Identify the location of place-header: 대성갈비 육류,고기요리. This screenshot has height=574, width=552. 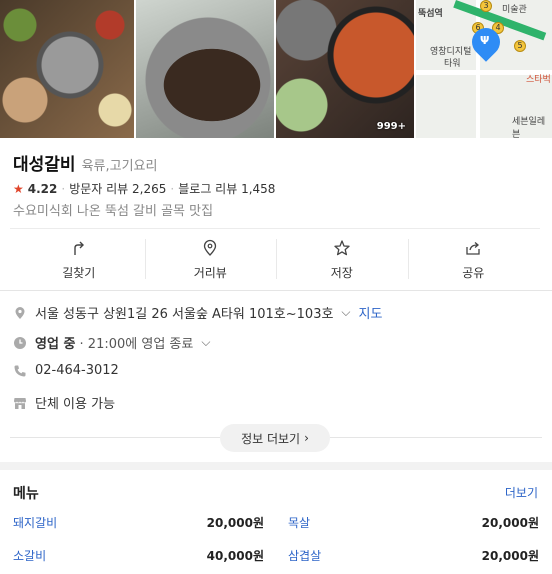
(85, 162).